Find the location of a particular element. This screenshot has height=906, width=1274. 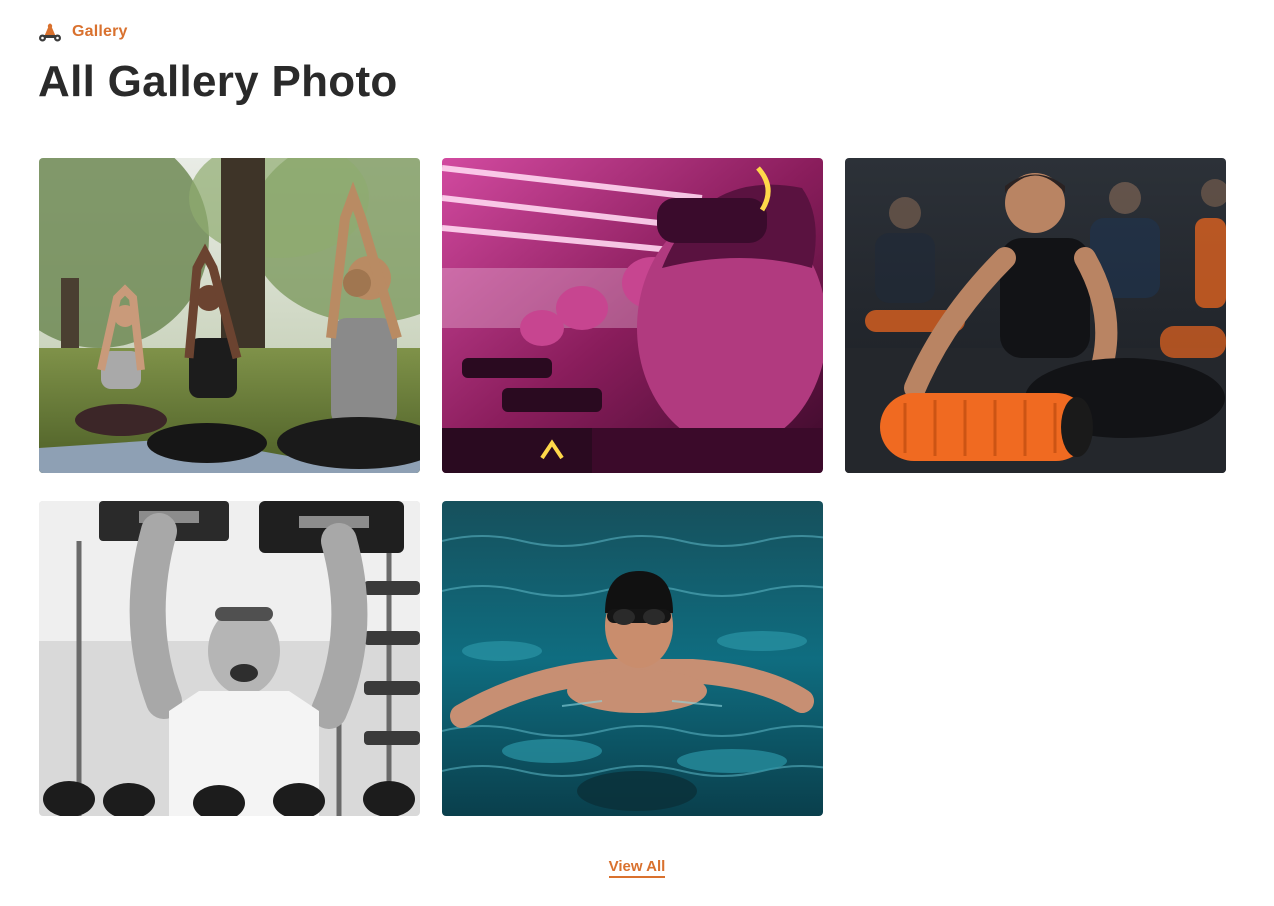

photo-vr-cycling-image is located at coordinates (632, 315).